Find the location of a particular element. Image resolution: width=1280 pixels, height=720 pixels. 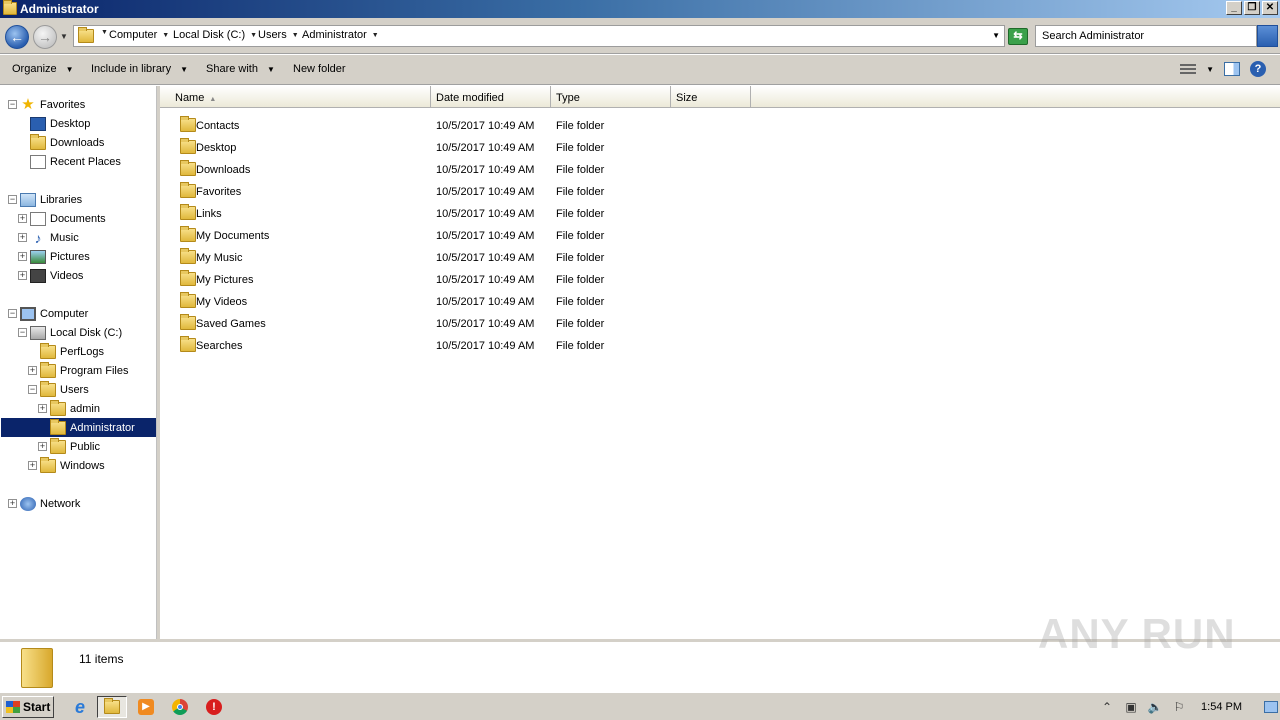

search-placeholder: Search Administrator is located at coordinates (1093, 36).